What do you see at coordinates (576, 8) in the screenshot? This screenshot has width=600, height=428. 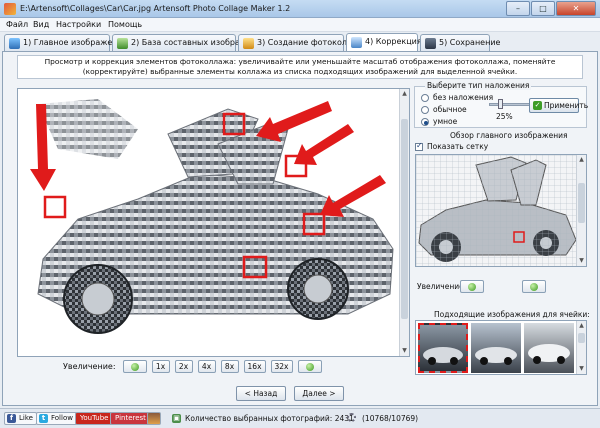 I see `close-button: ✕` at bounding box center [576, 8].